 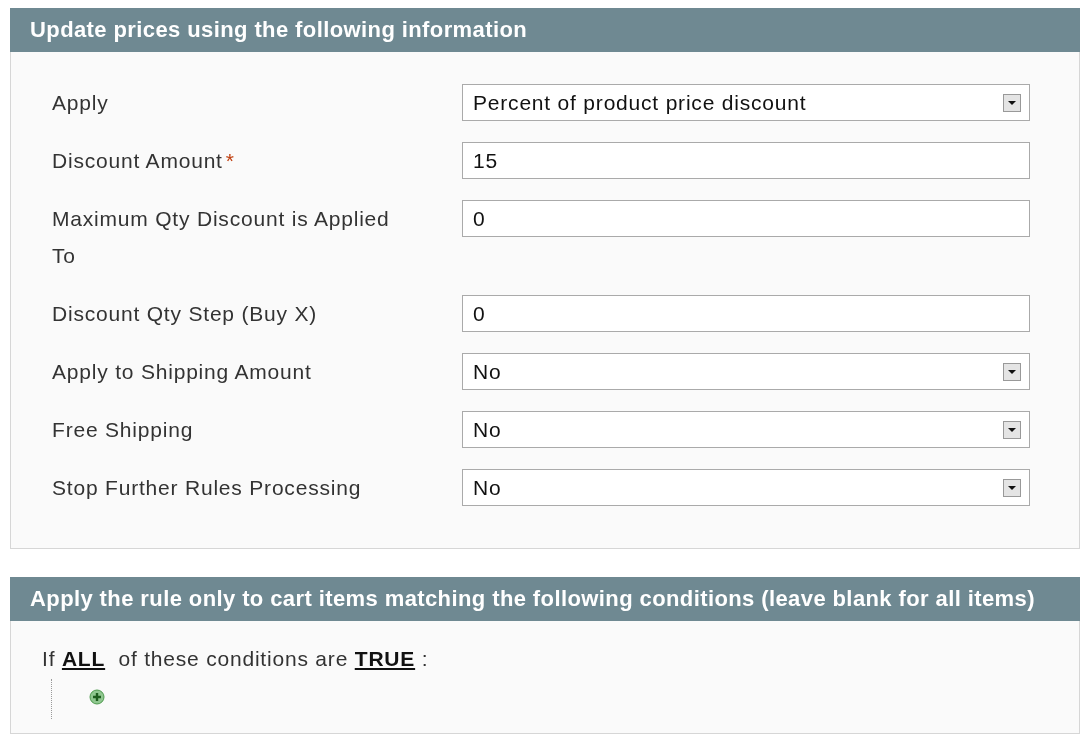 I want to click on field-label: Discount Qty Step (Buy X), so click(x=185, y=314).